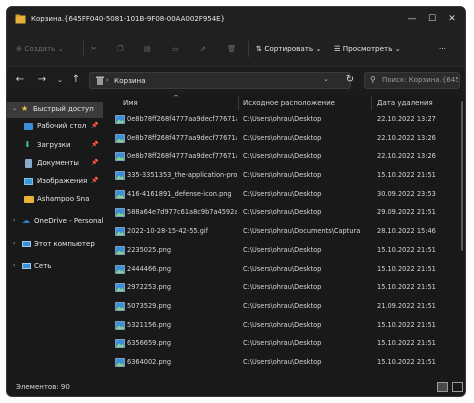 The image size is (474, 403). What do you see at coordinates (42, 80) in the screenshot?
I see `forward-button: →` at bounding box center [42, 80].